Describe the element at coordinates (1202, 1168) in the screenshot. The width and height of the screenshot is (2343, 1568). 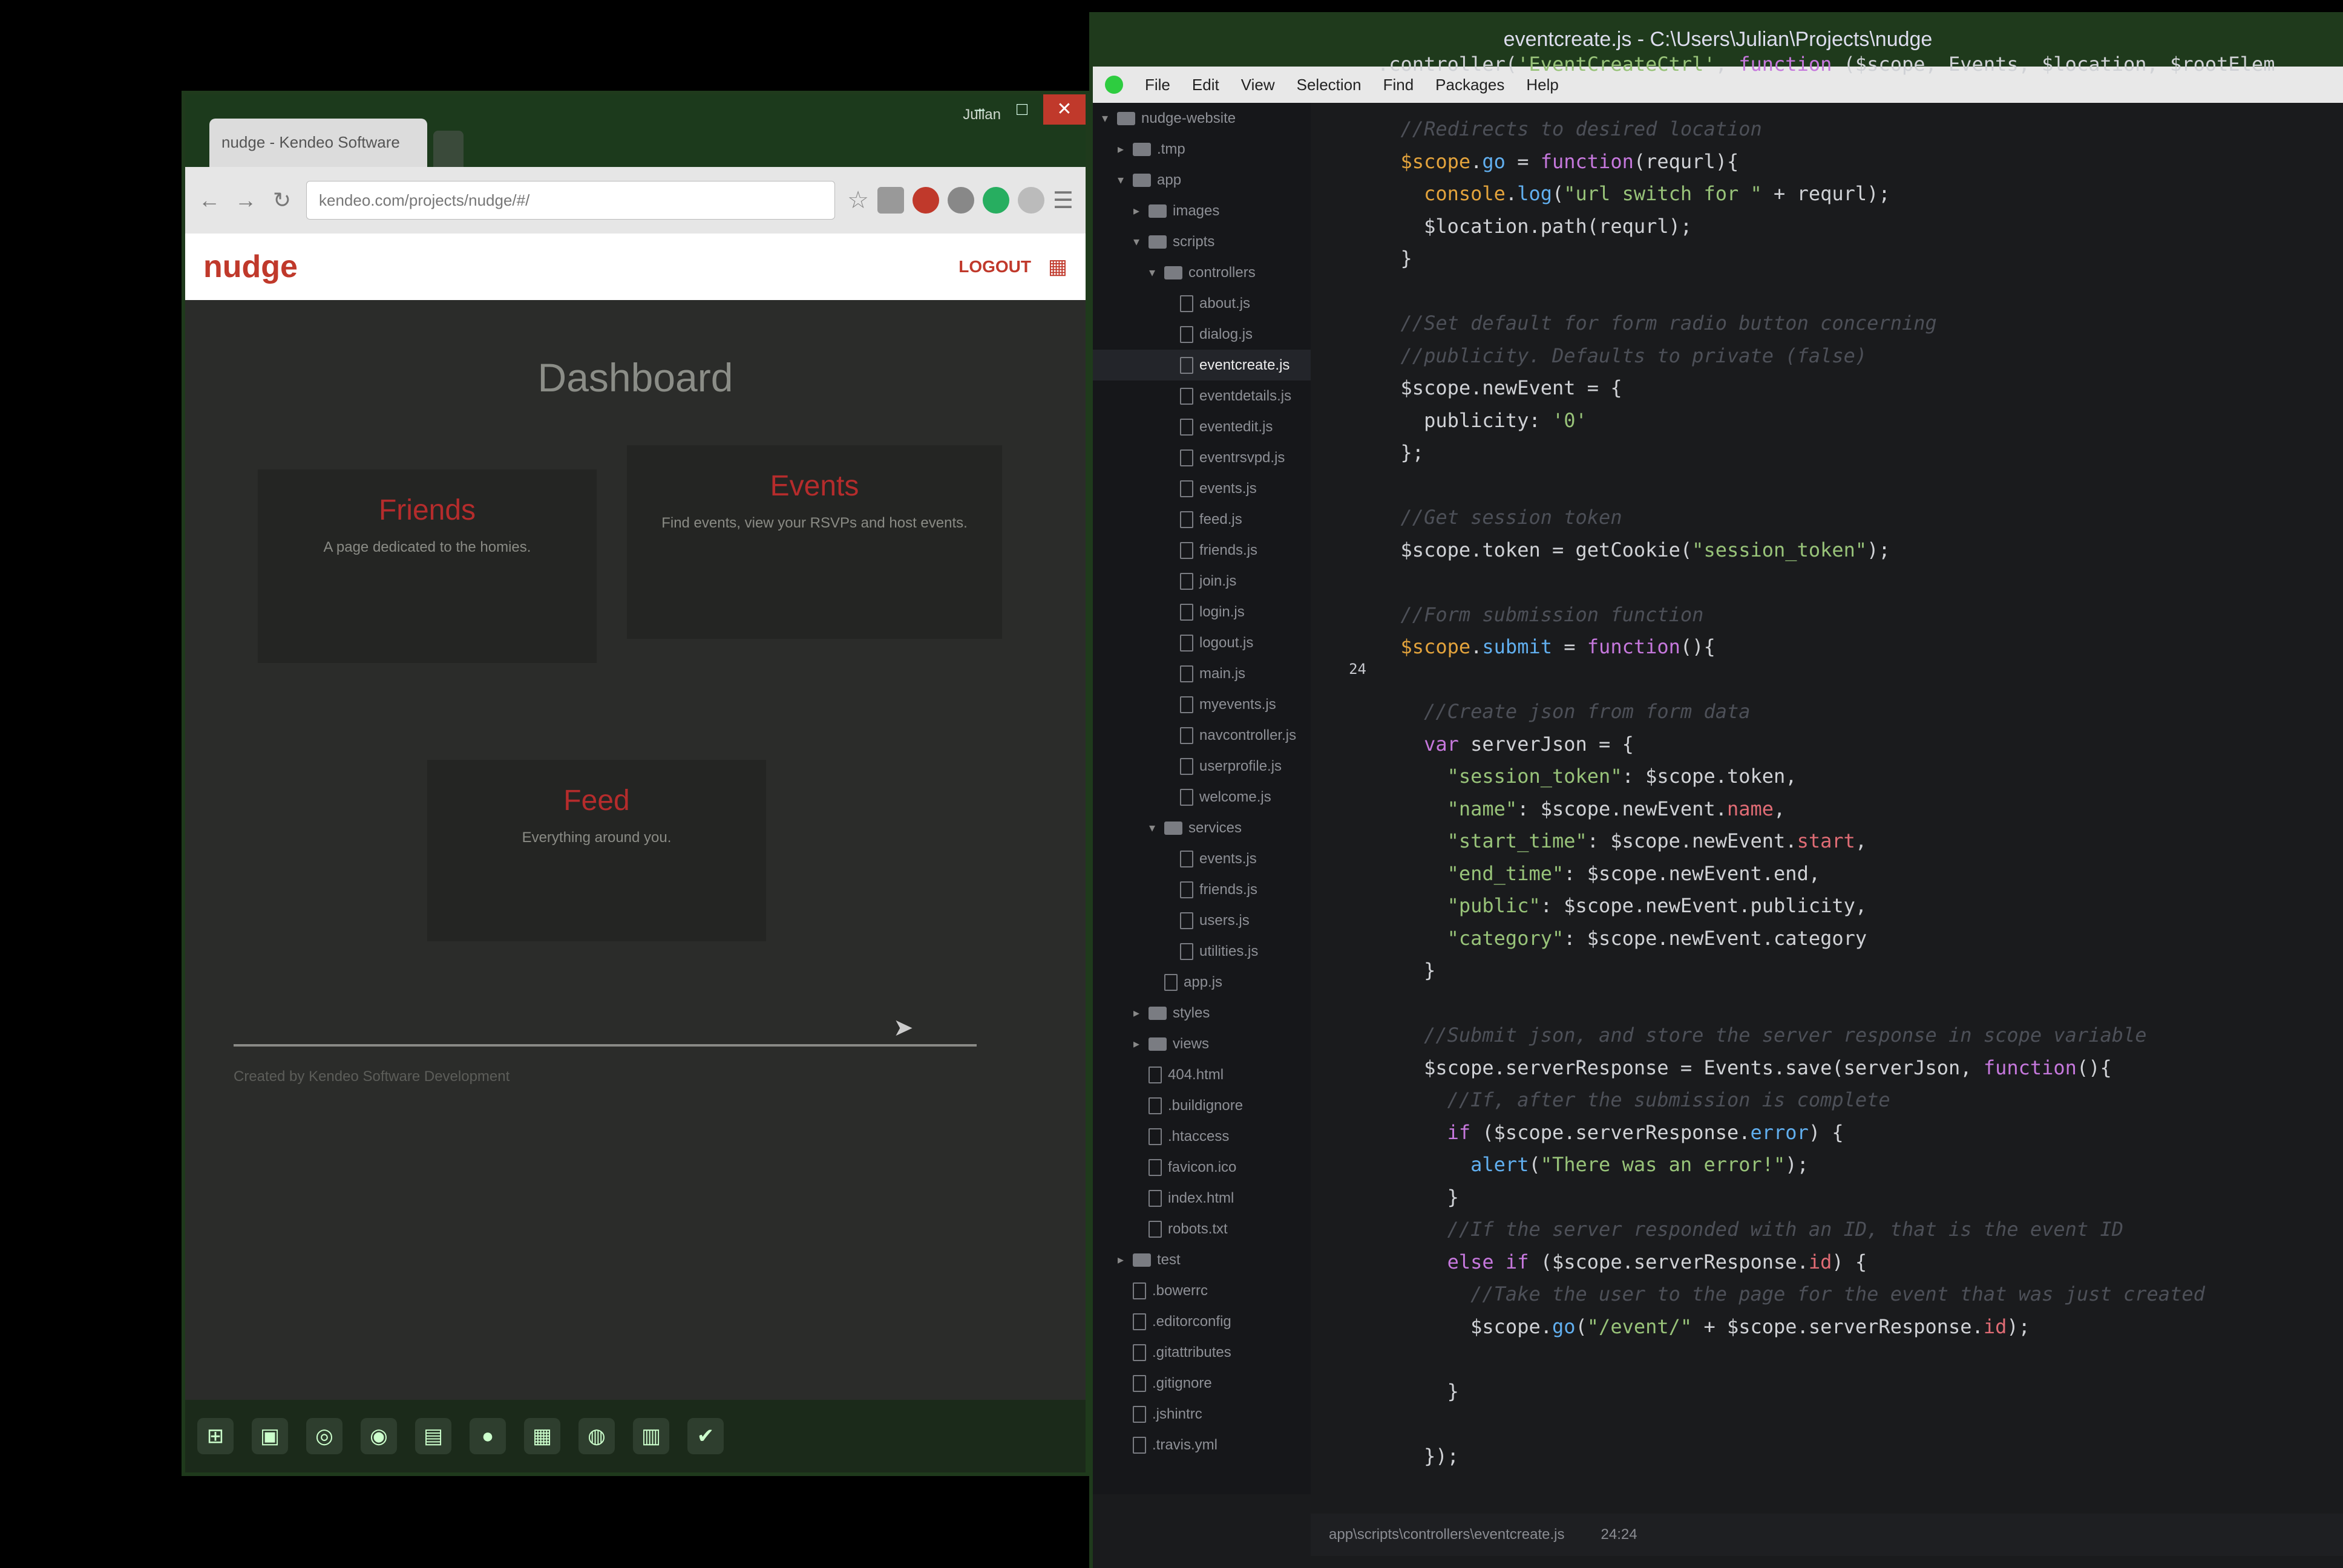
I see `tree-file: favicon.ico` at that location.